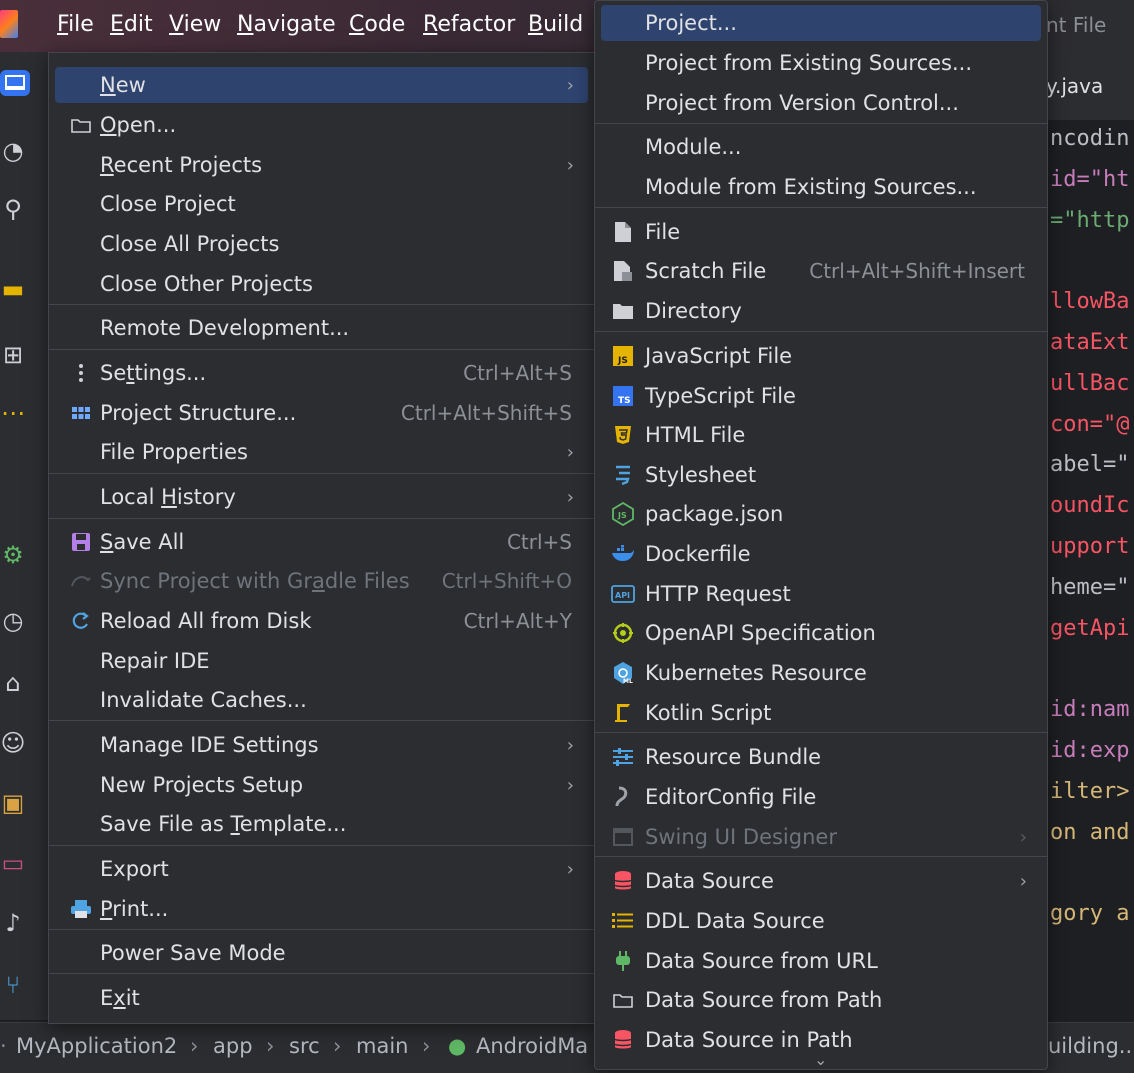 This screenshot has height=1073, width=1134. I want to click on menu-item-settings: Settings... Ctrl+Alt+S, so click(321, 373).